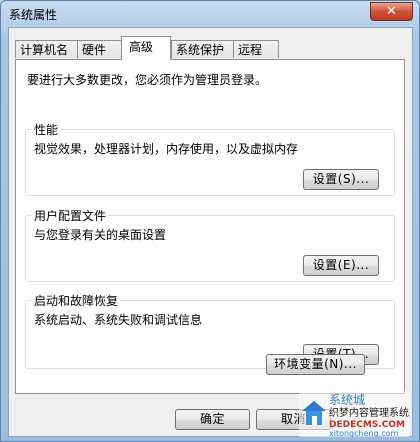 The image size is (420, 442). What do you see at coordinates (76, 300) in the screenshot?
I see `startup-recovery-title: 启动和故障恢复` at bounding box center [76, 300].